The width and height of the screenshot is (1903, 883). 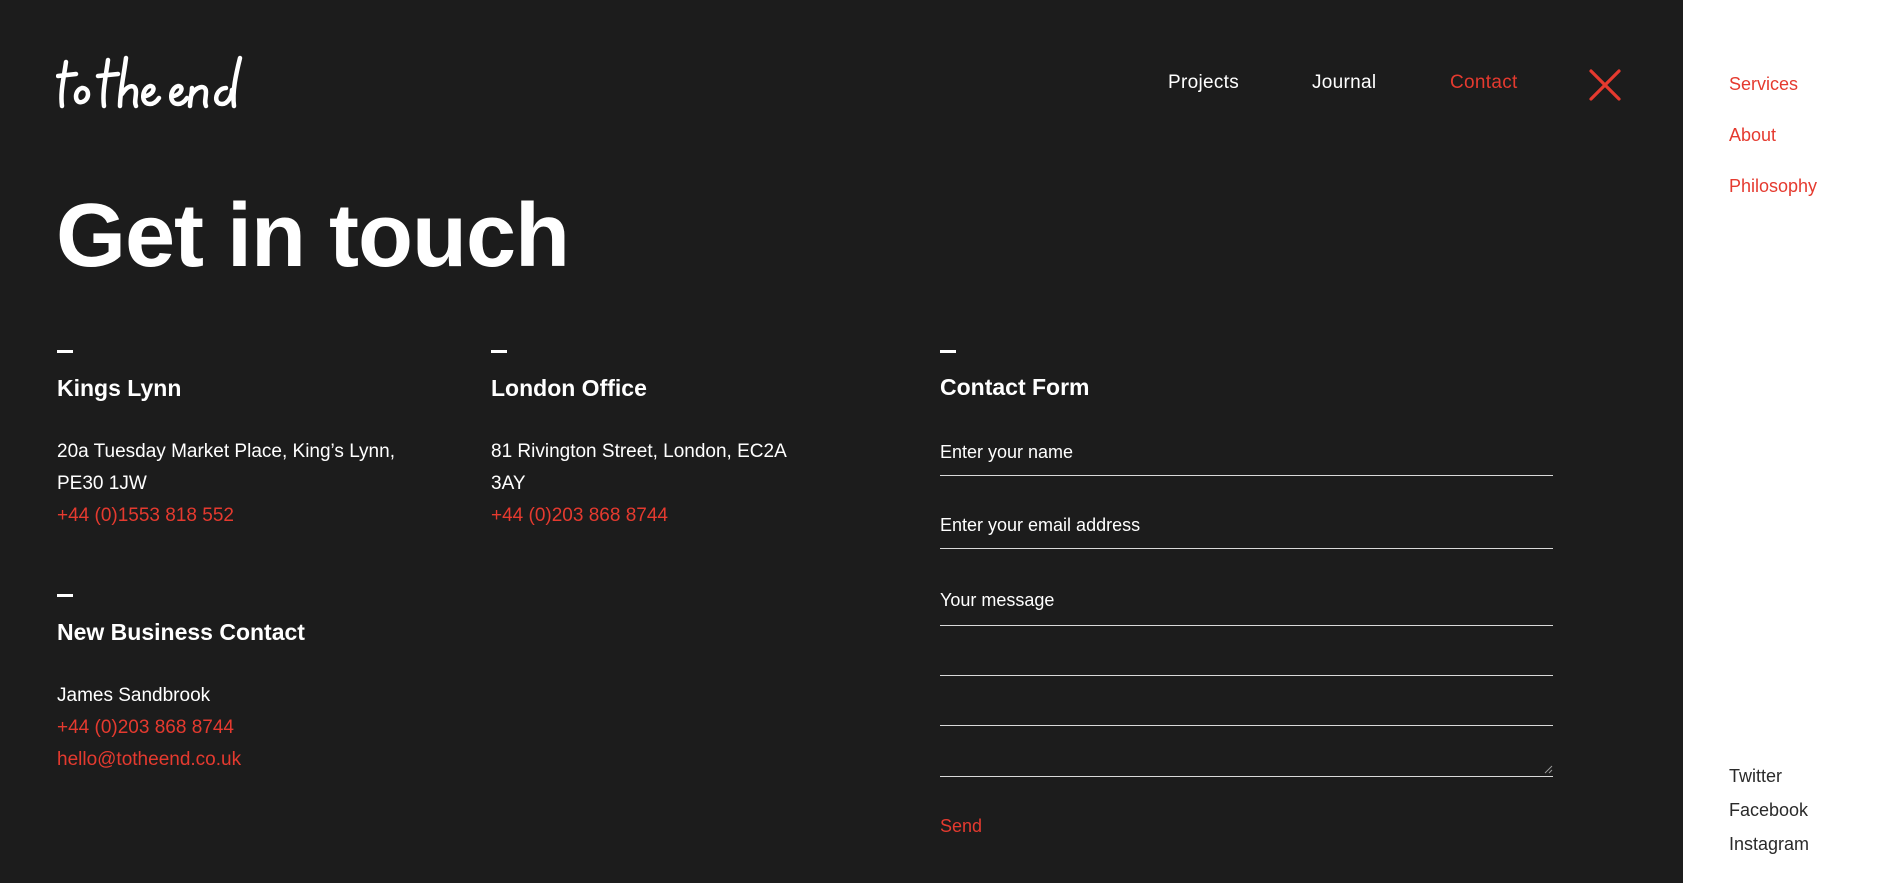 I want to click on nav-projects-link: Projects, so click(x=1203, y=82).